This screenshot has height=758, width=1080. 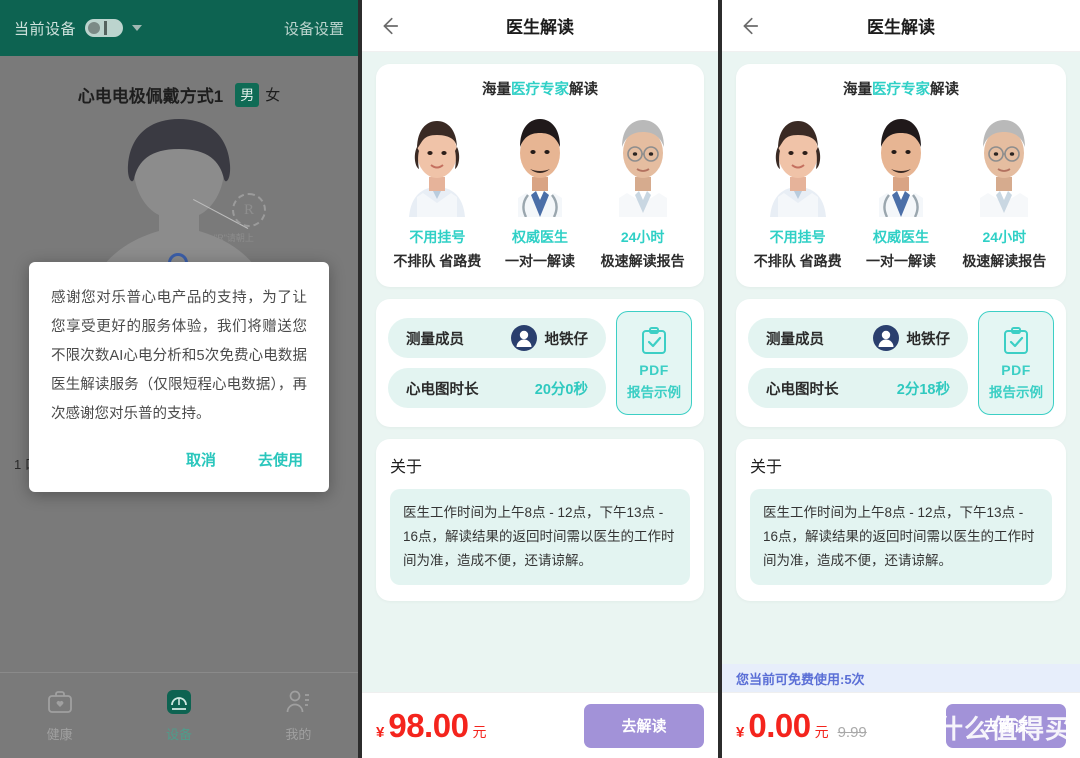 What do you see at coordinates (928, 339) in the screenshot?
I see `member-value-3: 地铁仔` at bounding box center [928, 339].